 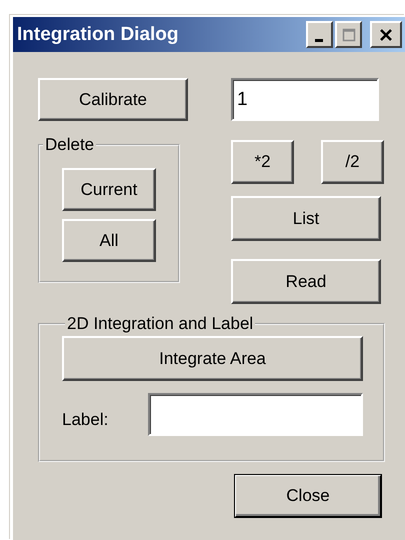 What do you see at coordinates (212, 358) in the screenshot?
I see `integrate-area-button: Integrate Area` at bounding box center [212, 358].